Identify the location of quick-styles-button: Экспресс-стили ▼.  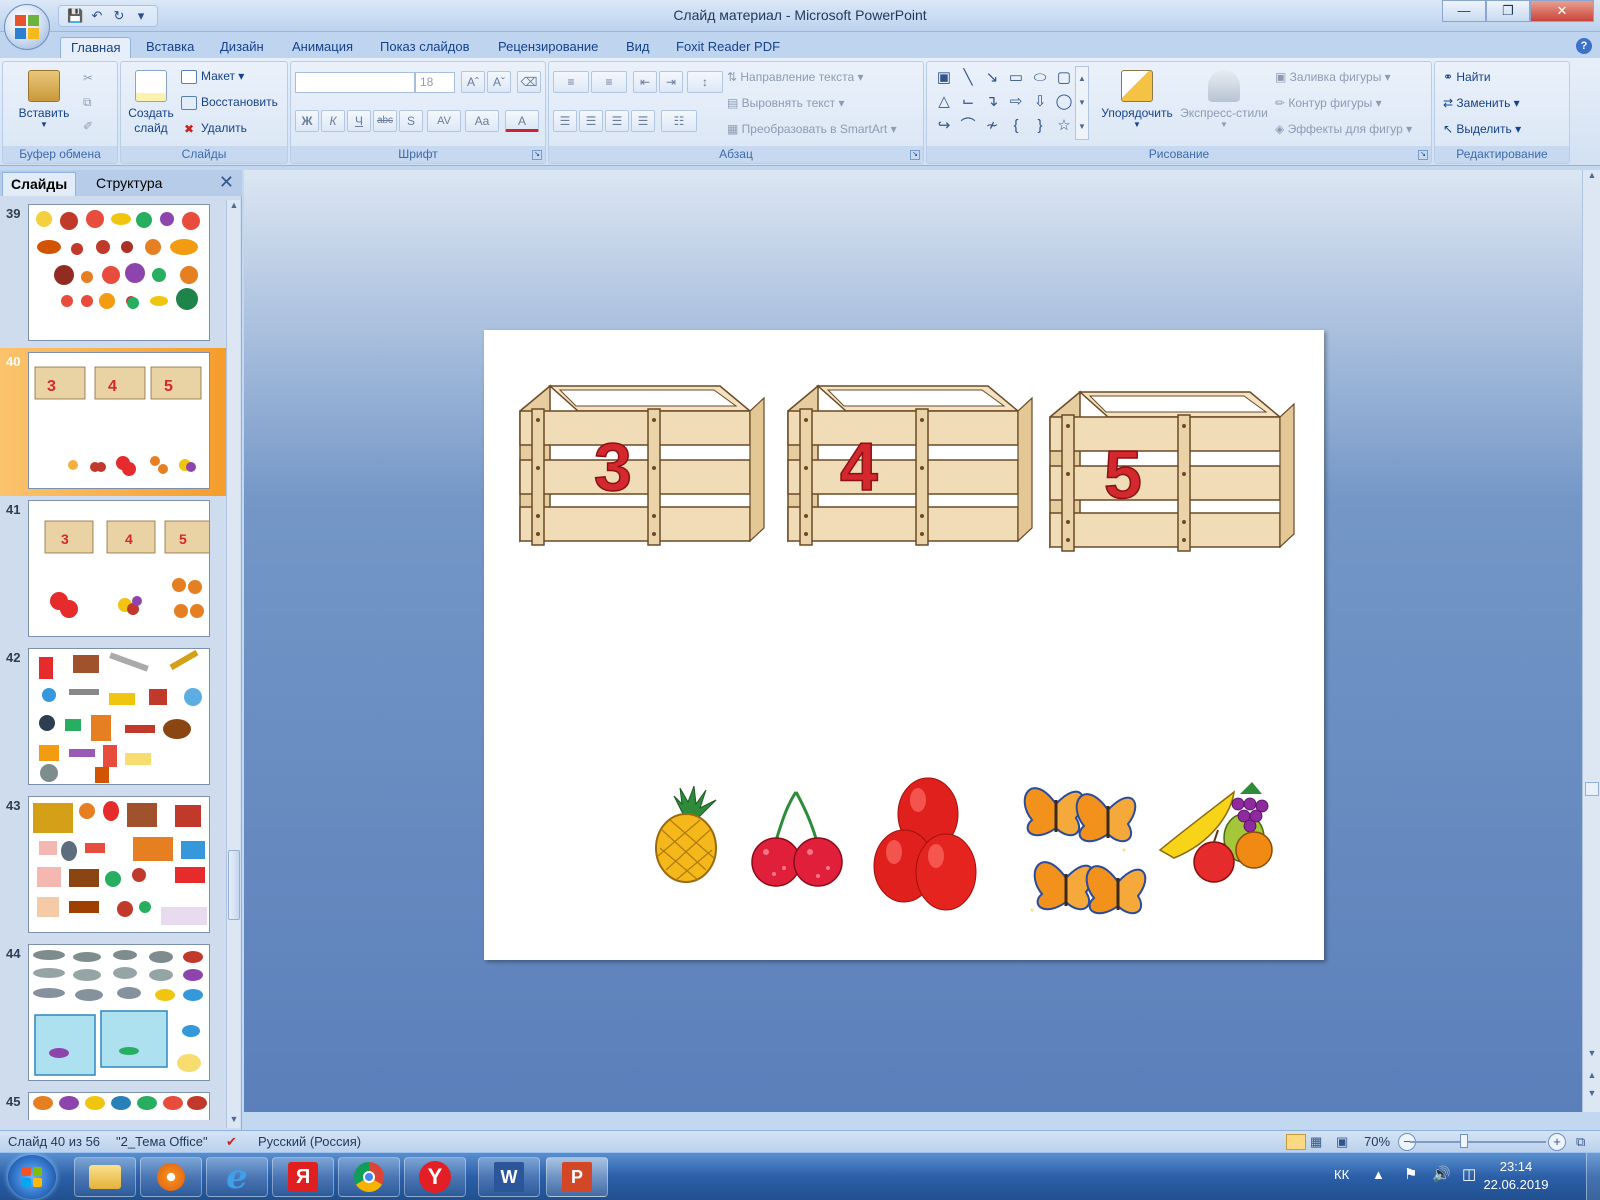
(1224, 97).